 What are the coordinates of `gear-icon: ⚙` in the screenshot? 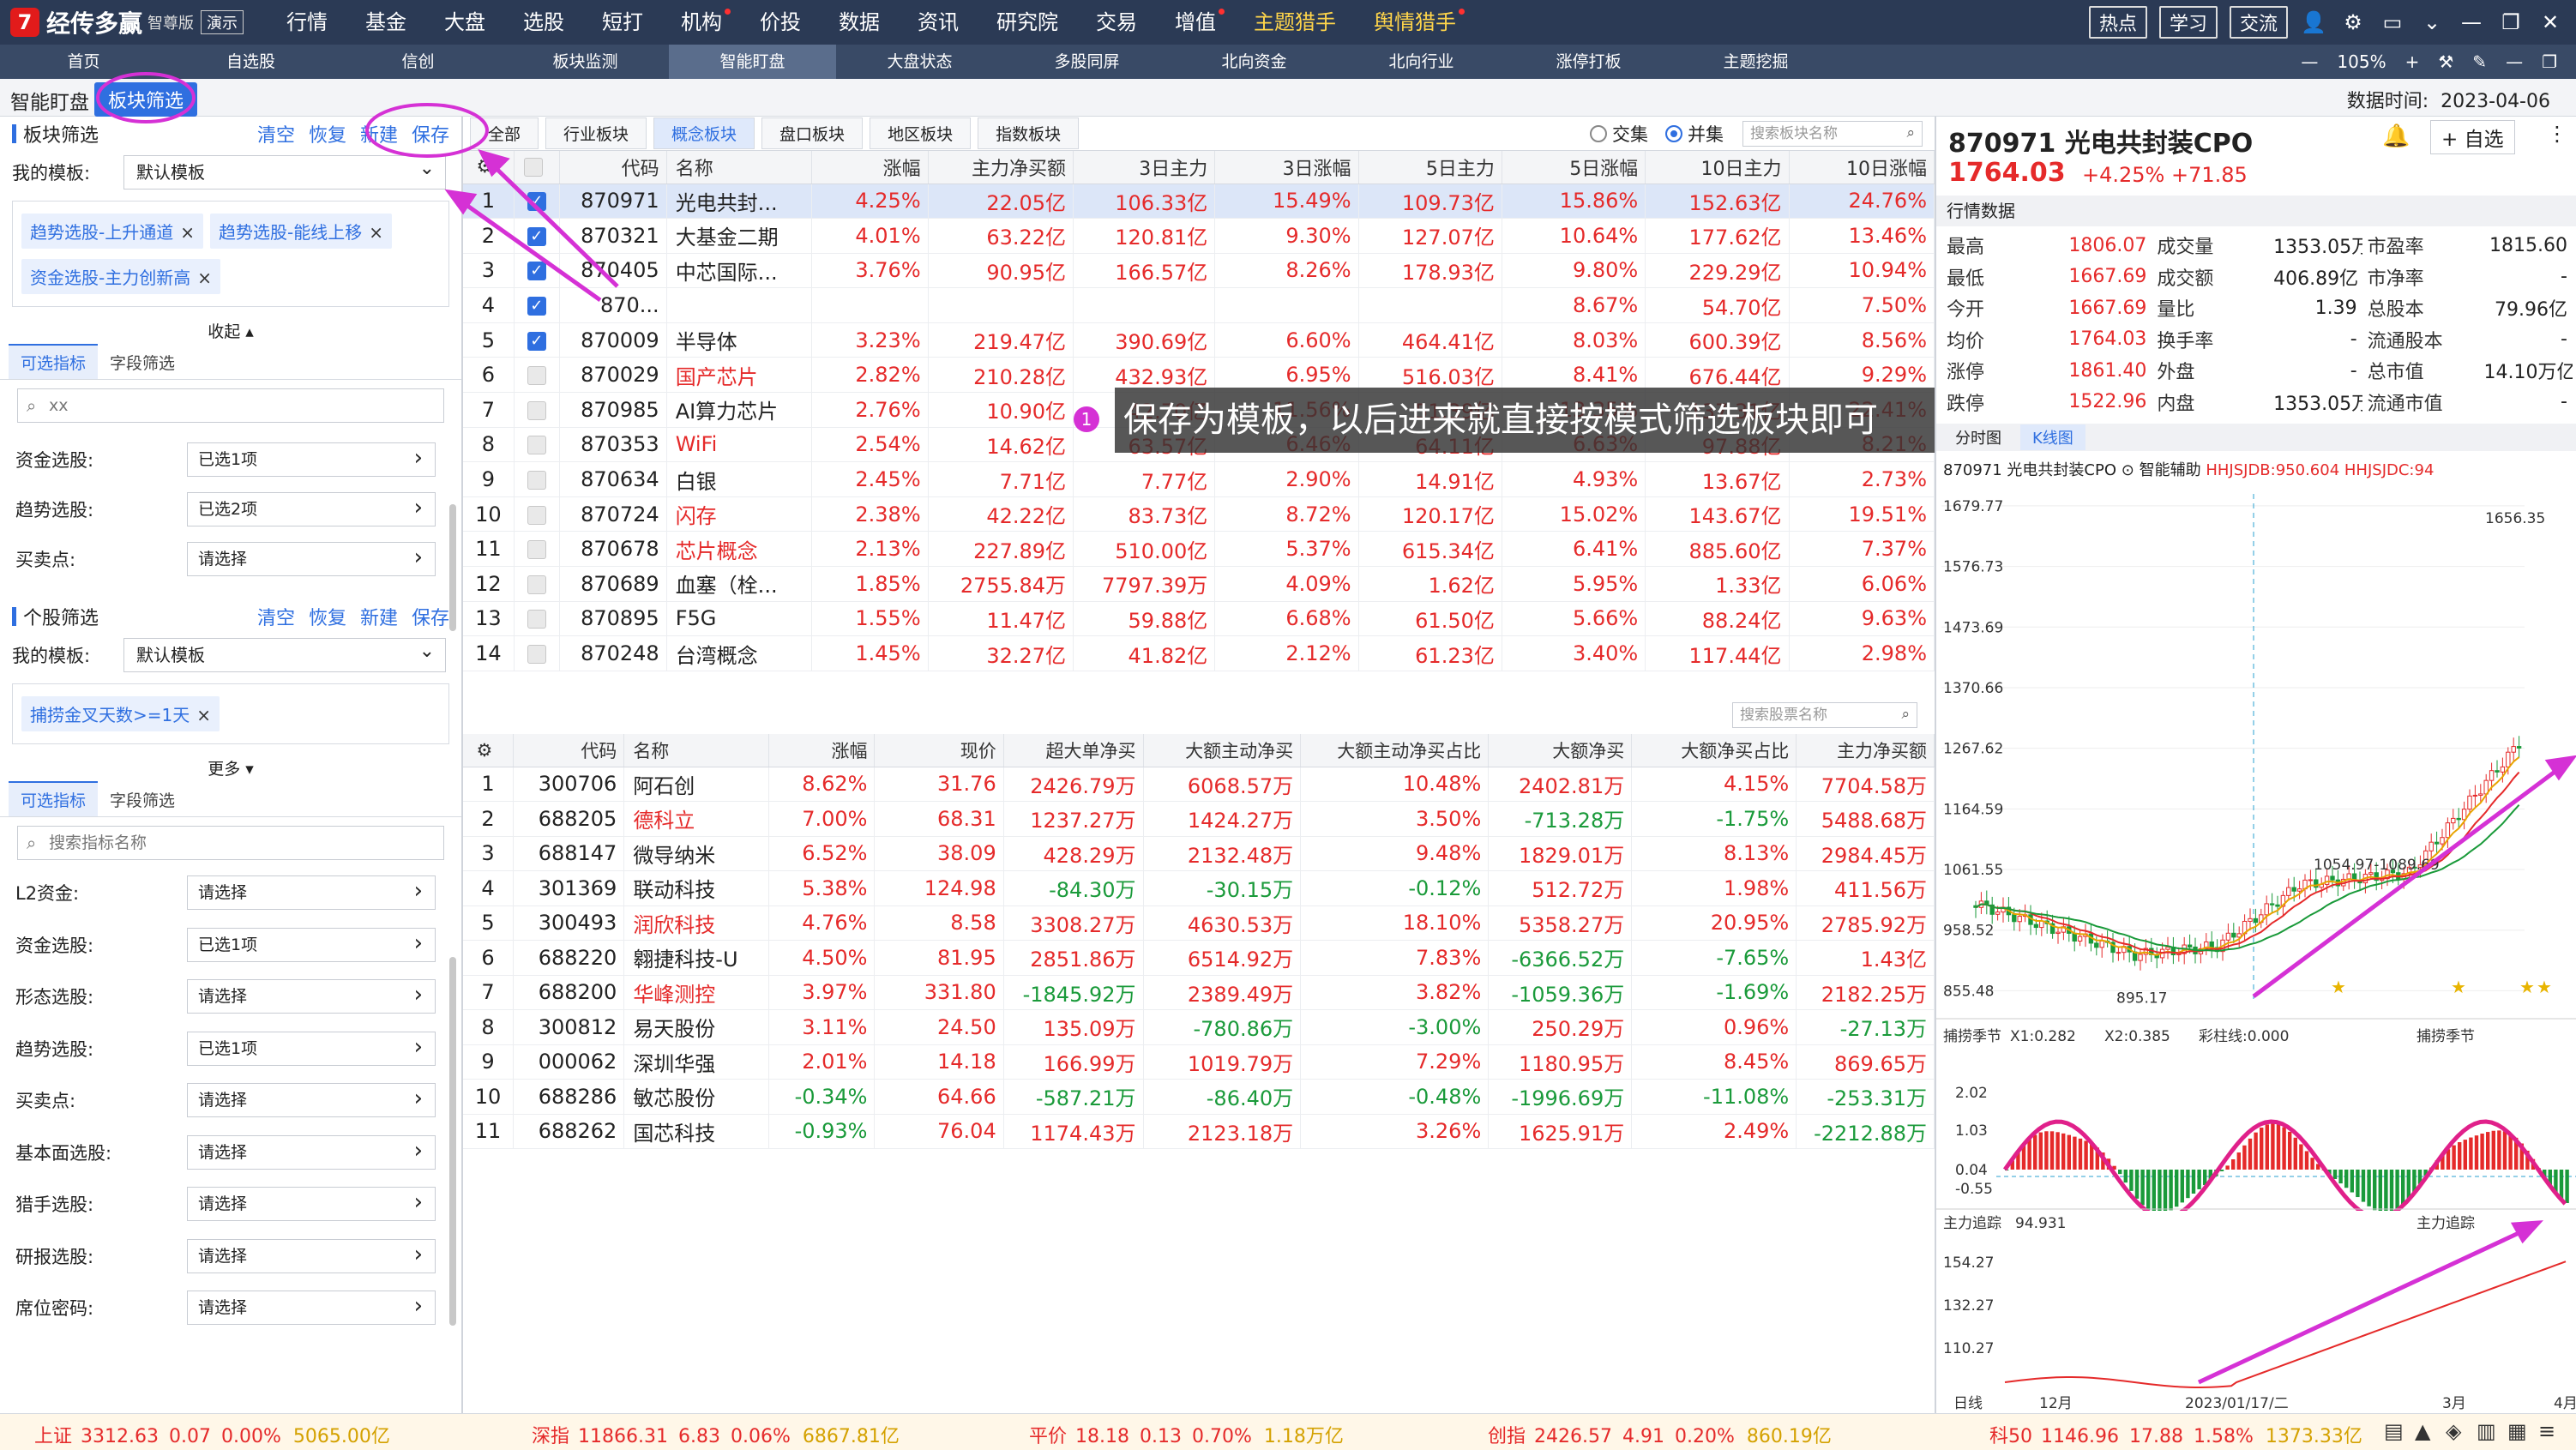 It's located at (2353, 22).